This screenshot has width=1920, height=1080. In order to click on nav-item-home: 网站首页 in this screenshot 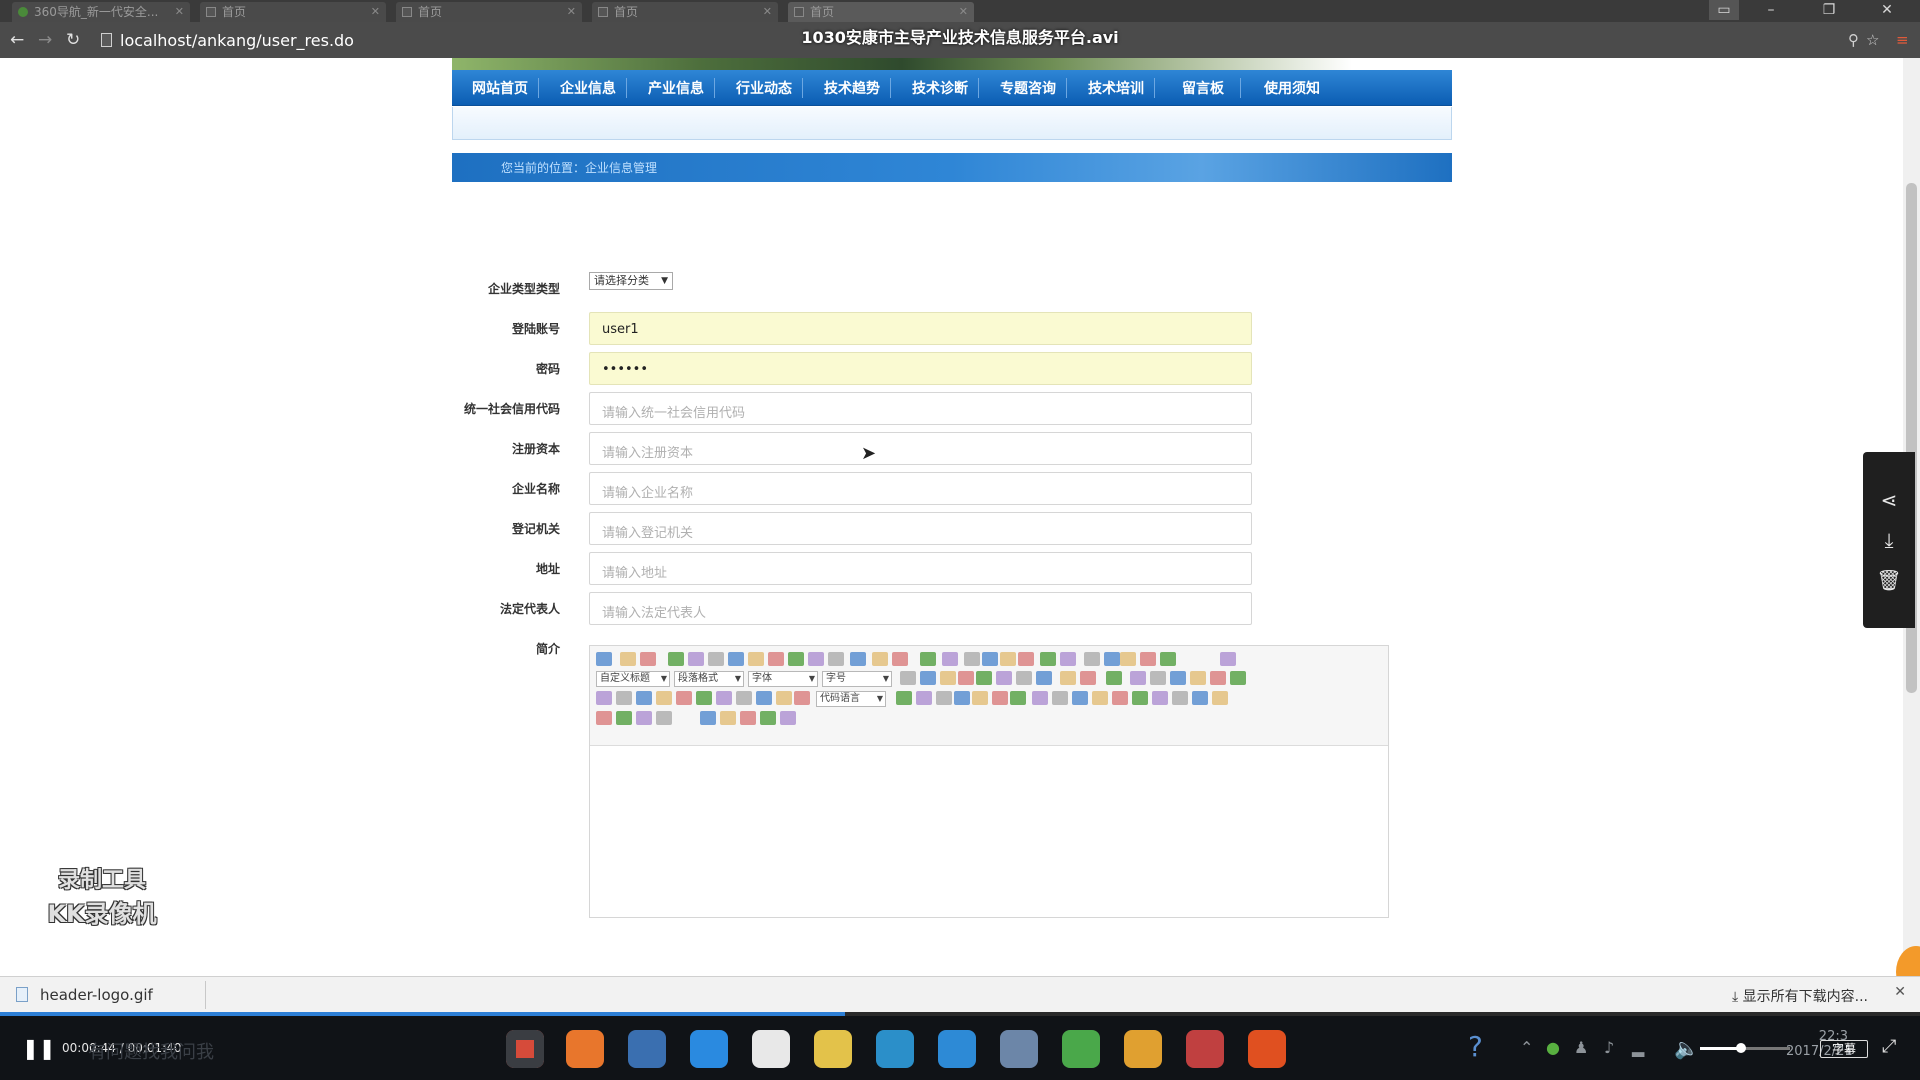, I will do `click(500, 88)`.